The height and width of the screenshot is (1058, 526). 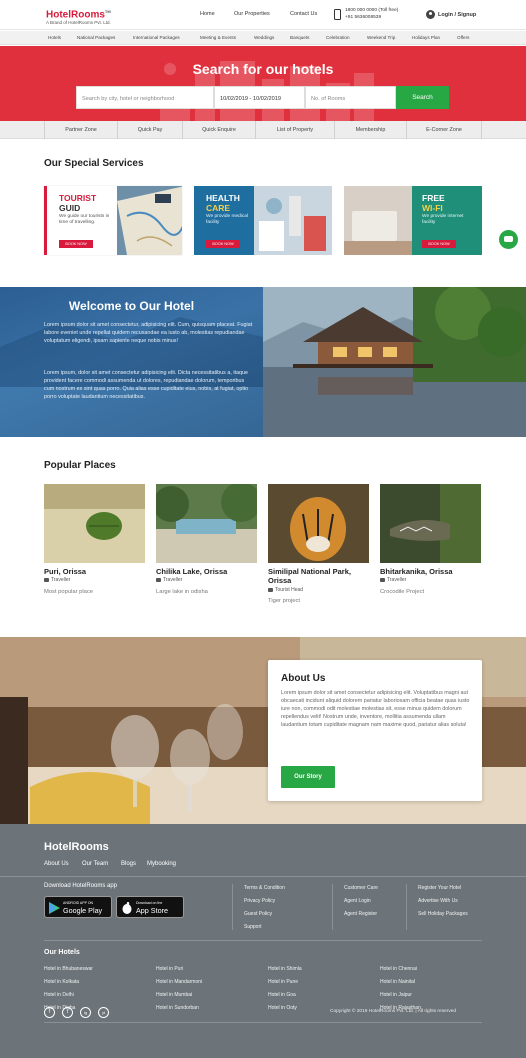 What do you see at coordinates (149, 130) in the screenshot?
I see `quick-pay: Quick Pay` at bounding box center [149, 130].